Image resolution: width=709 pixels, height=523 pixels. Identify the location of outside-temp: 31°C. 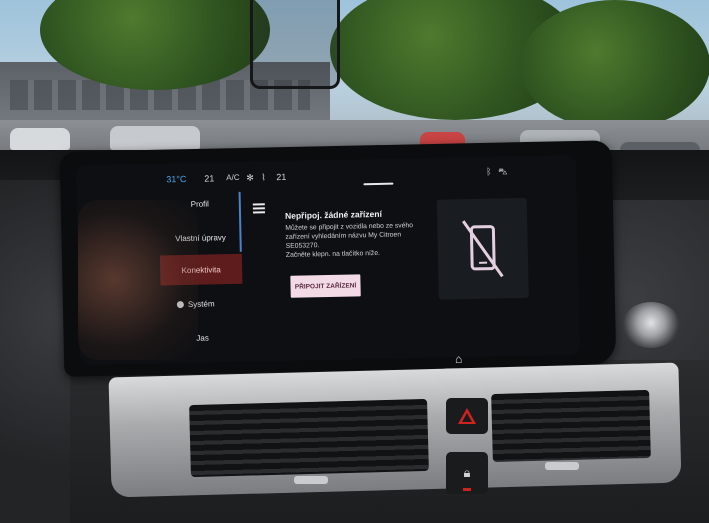
(176, 179).